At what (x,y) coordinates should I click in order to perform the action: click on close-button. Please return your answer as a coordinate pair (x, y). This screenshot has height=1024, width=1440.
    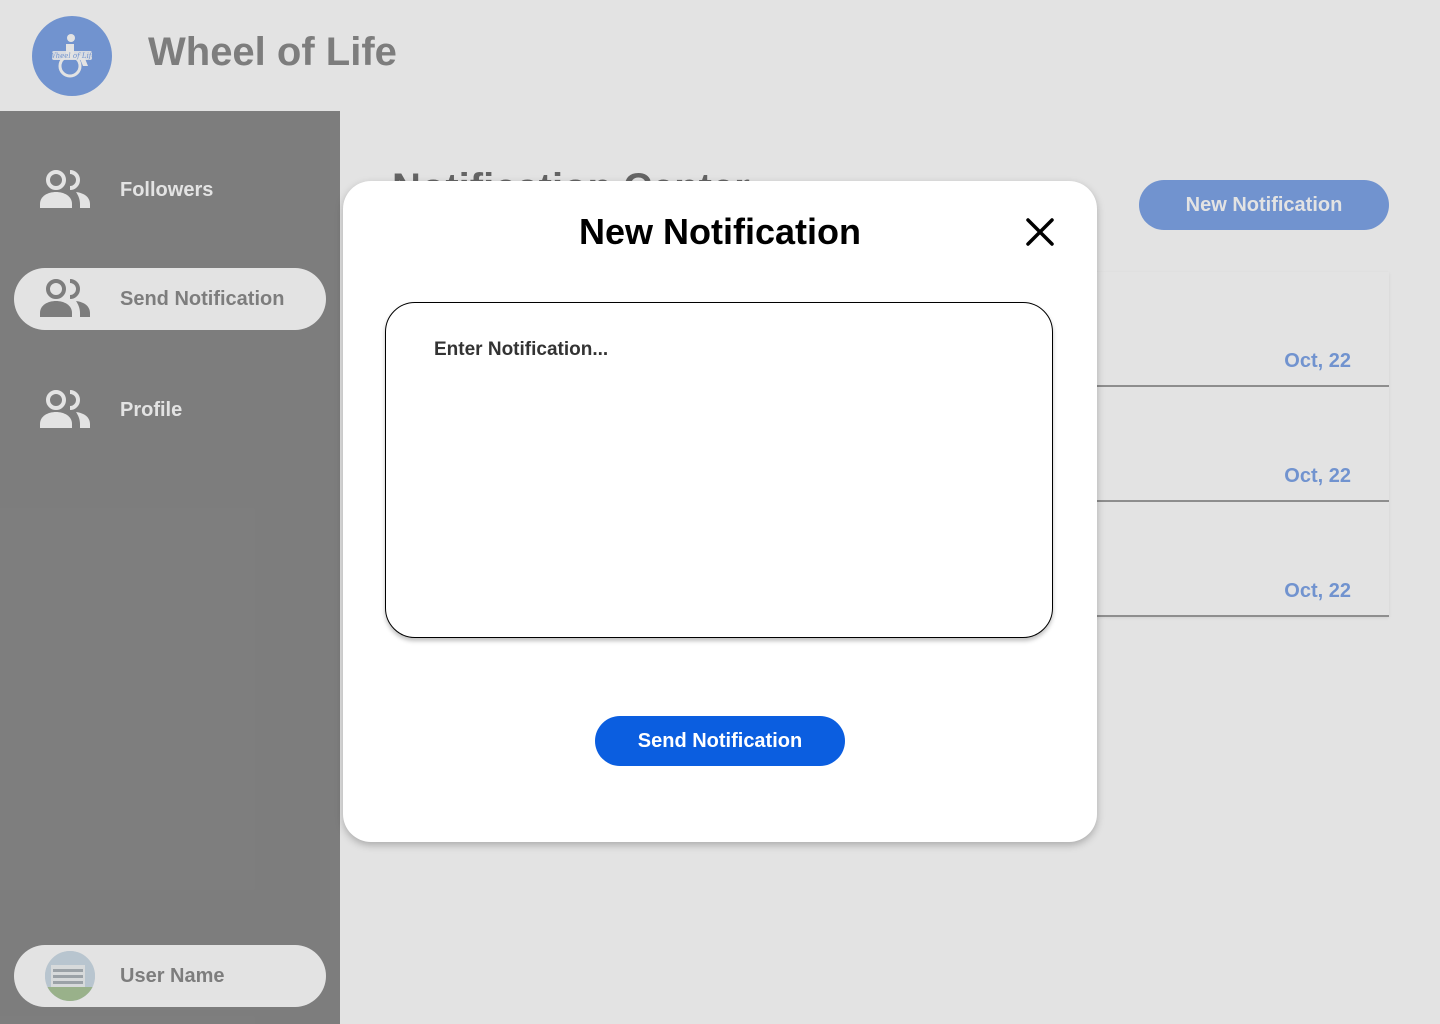
    Looking at the image, I should click on (1040, 232).